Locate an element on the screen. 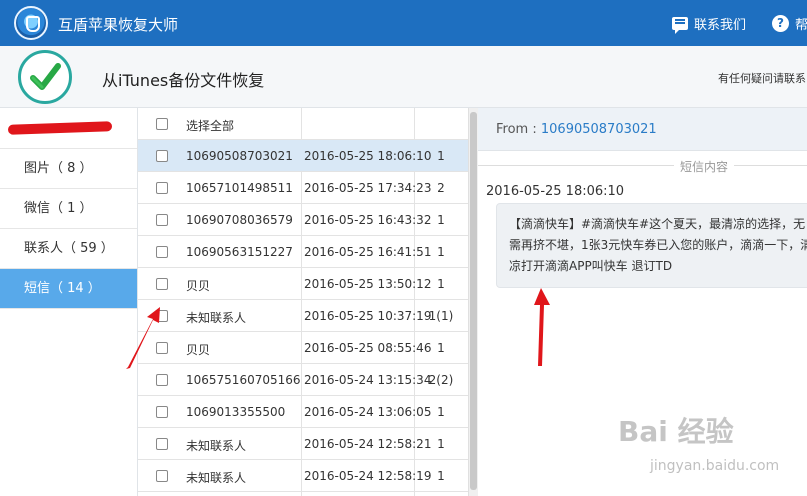 Image resolution: width=807 pixels, height=496 pixels. checkmark-icon is located at coordinates (45, 77).